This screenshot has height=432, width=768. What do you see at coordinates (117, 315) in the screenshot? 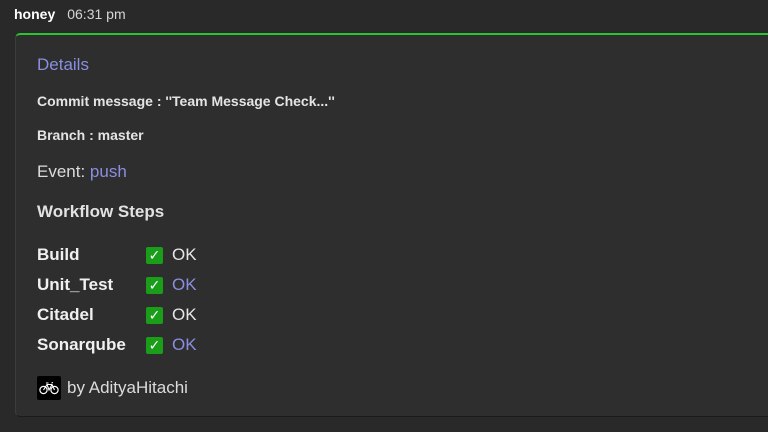
I see `step-row-citadel: Citadel ✓ OK` at bounding box center [117, 315].